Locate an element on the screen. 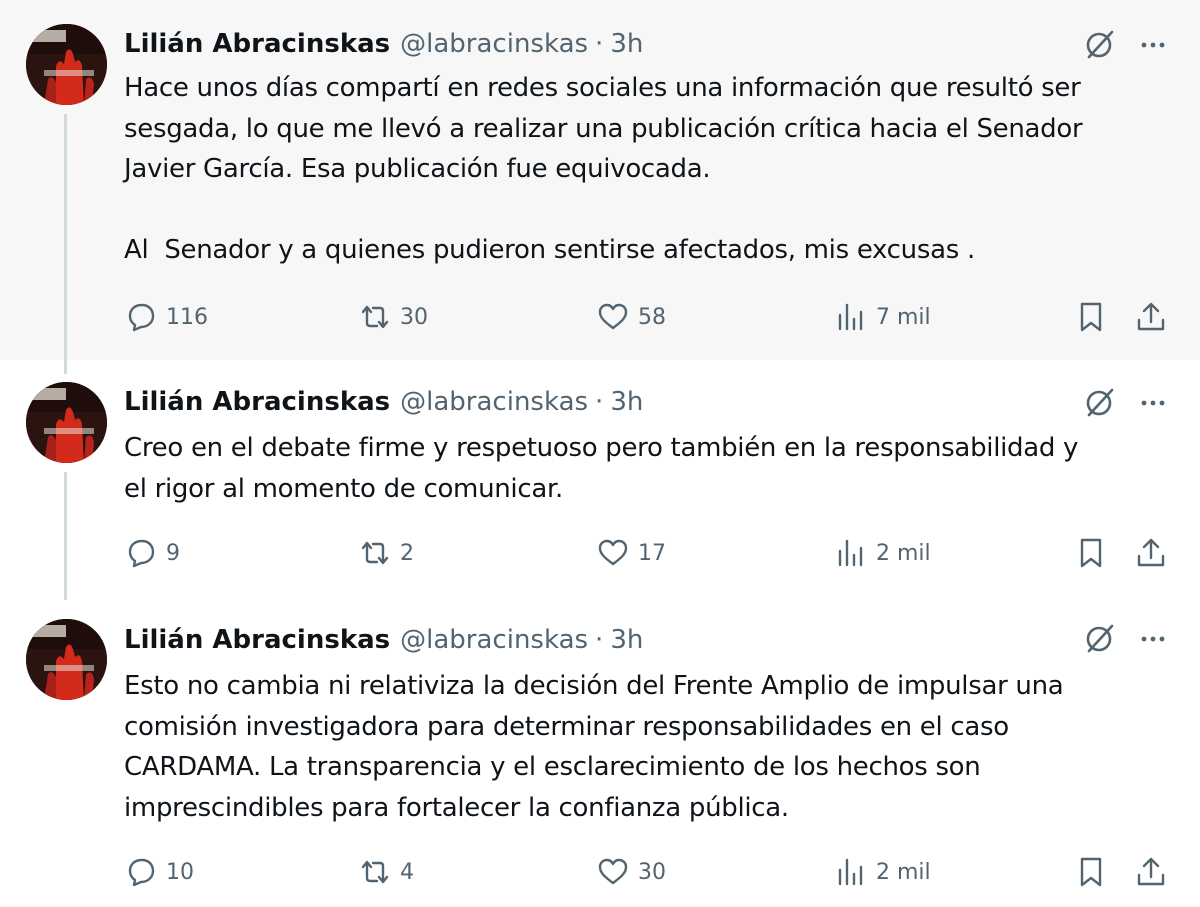  like-button: 58 is located at coordinates (631, 317).